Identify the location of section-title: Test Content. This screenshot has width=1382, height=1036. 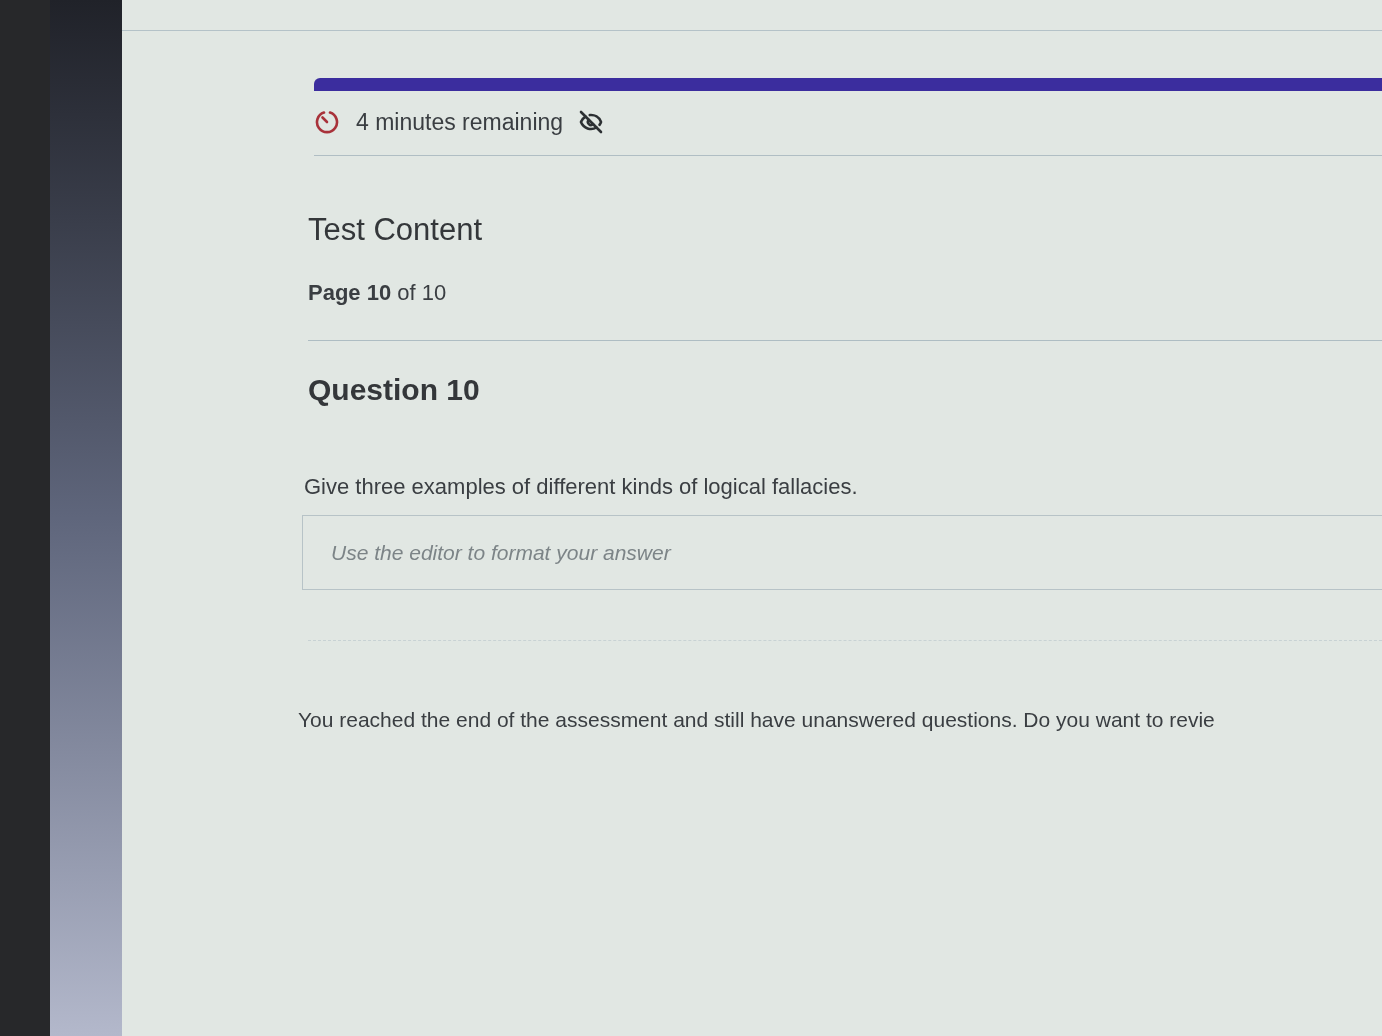
(396, 230).